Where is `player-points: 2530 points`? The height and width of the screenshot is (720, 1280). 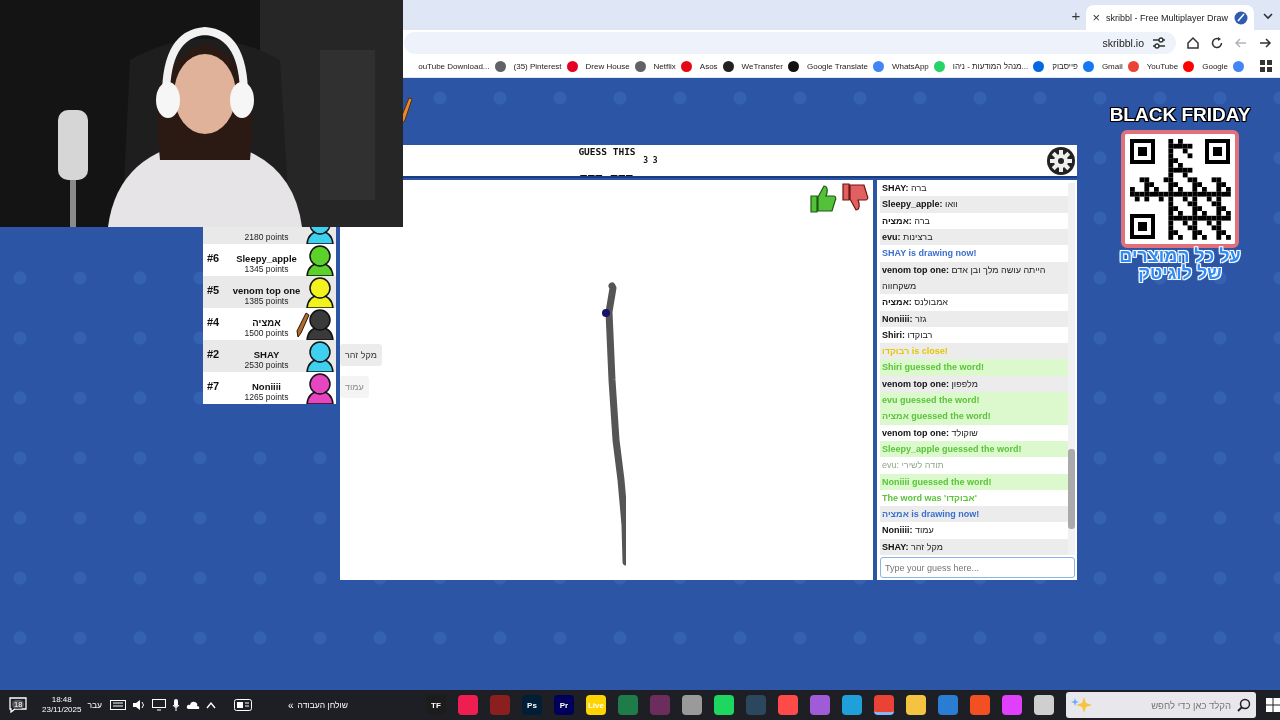
player-points: 2530 points is located at coordinates (266, 365).